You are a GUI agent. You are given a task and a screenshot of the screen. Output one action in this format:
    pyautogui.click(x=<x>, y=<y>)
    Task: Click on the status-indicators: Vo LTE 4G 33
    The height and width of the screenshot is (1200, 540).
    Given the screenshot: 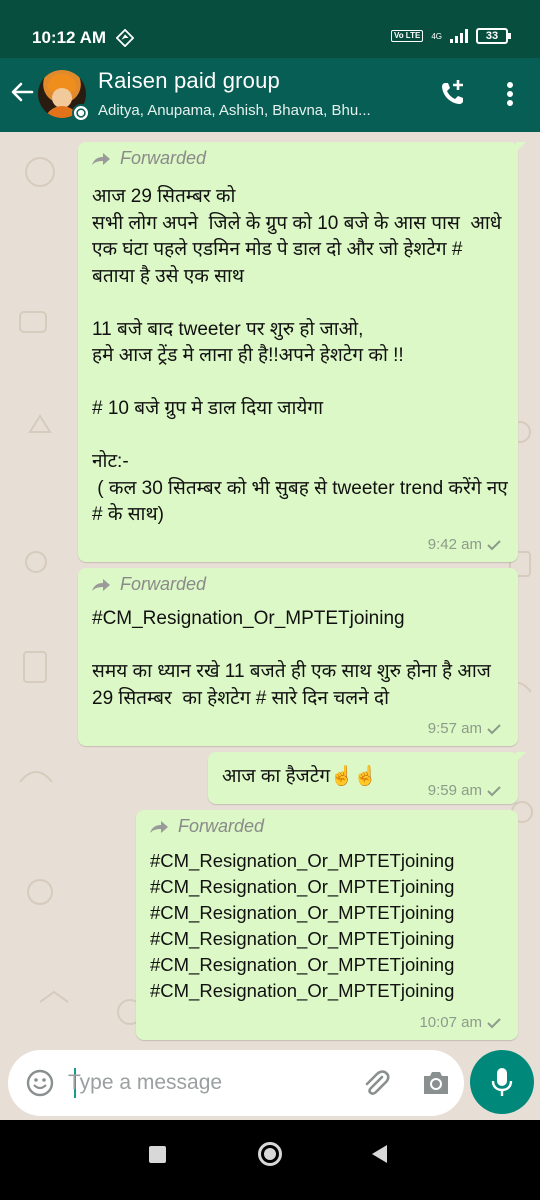 What is the action you would take?
    pyautogui.click(x=450, y=36)
    